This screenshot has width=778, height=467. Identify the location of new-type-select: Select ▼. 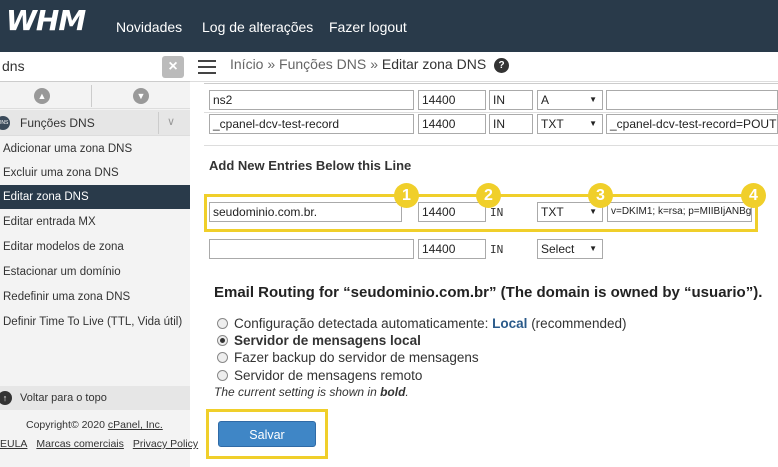
(570, 249).